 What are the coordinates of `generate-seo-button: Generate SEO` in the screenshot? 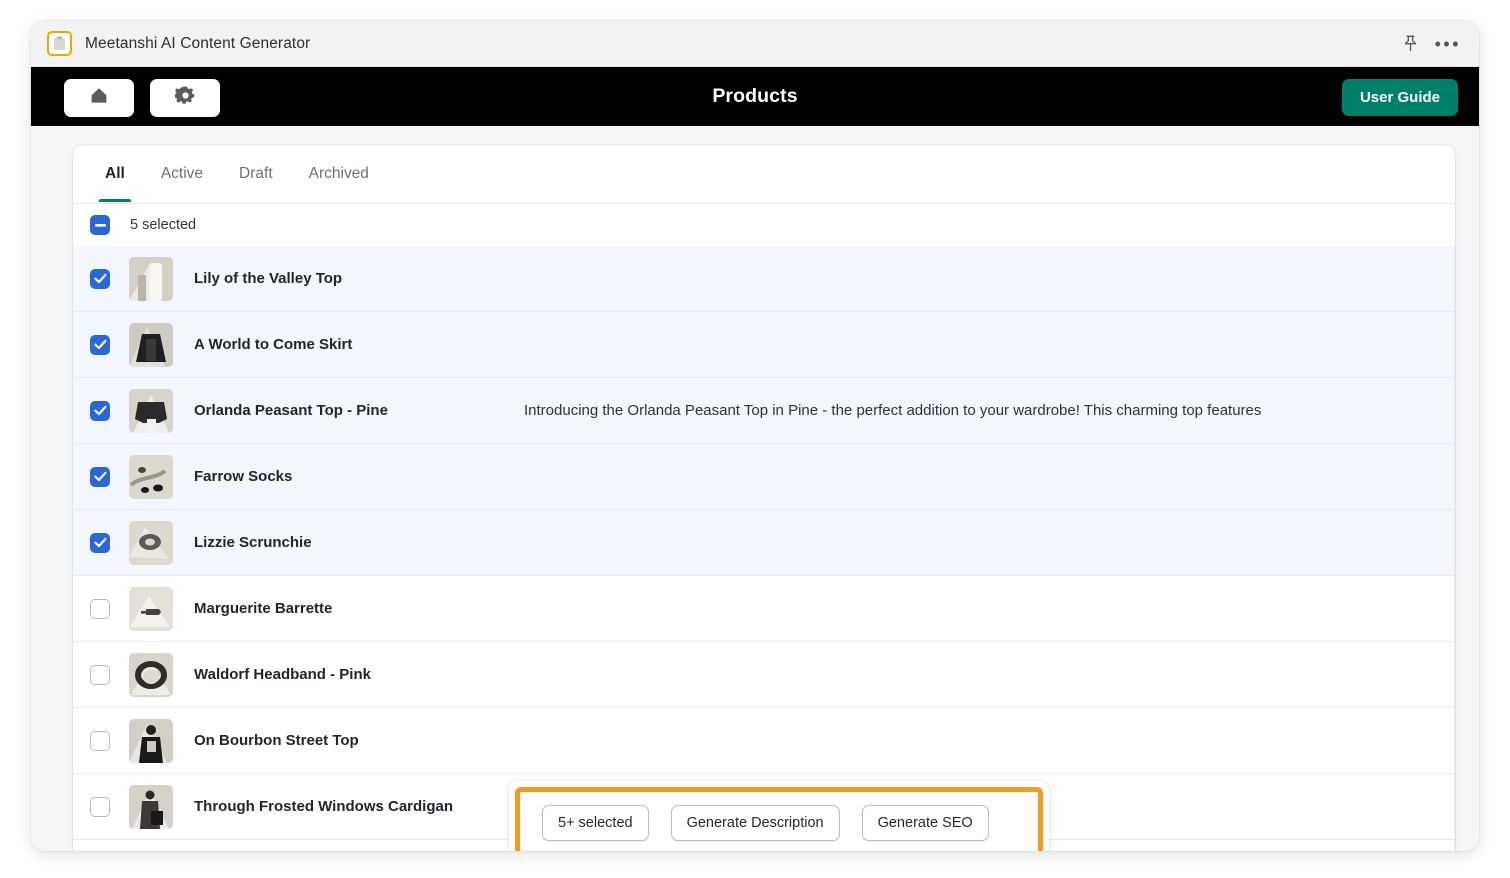 It's located at (925, 823).